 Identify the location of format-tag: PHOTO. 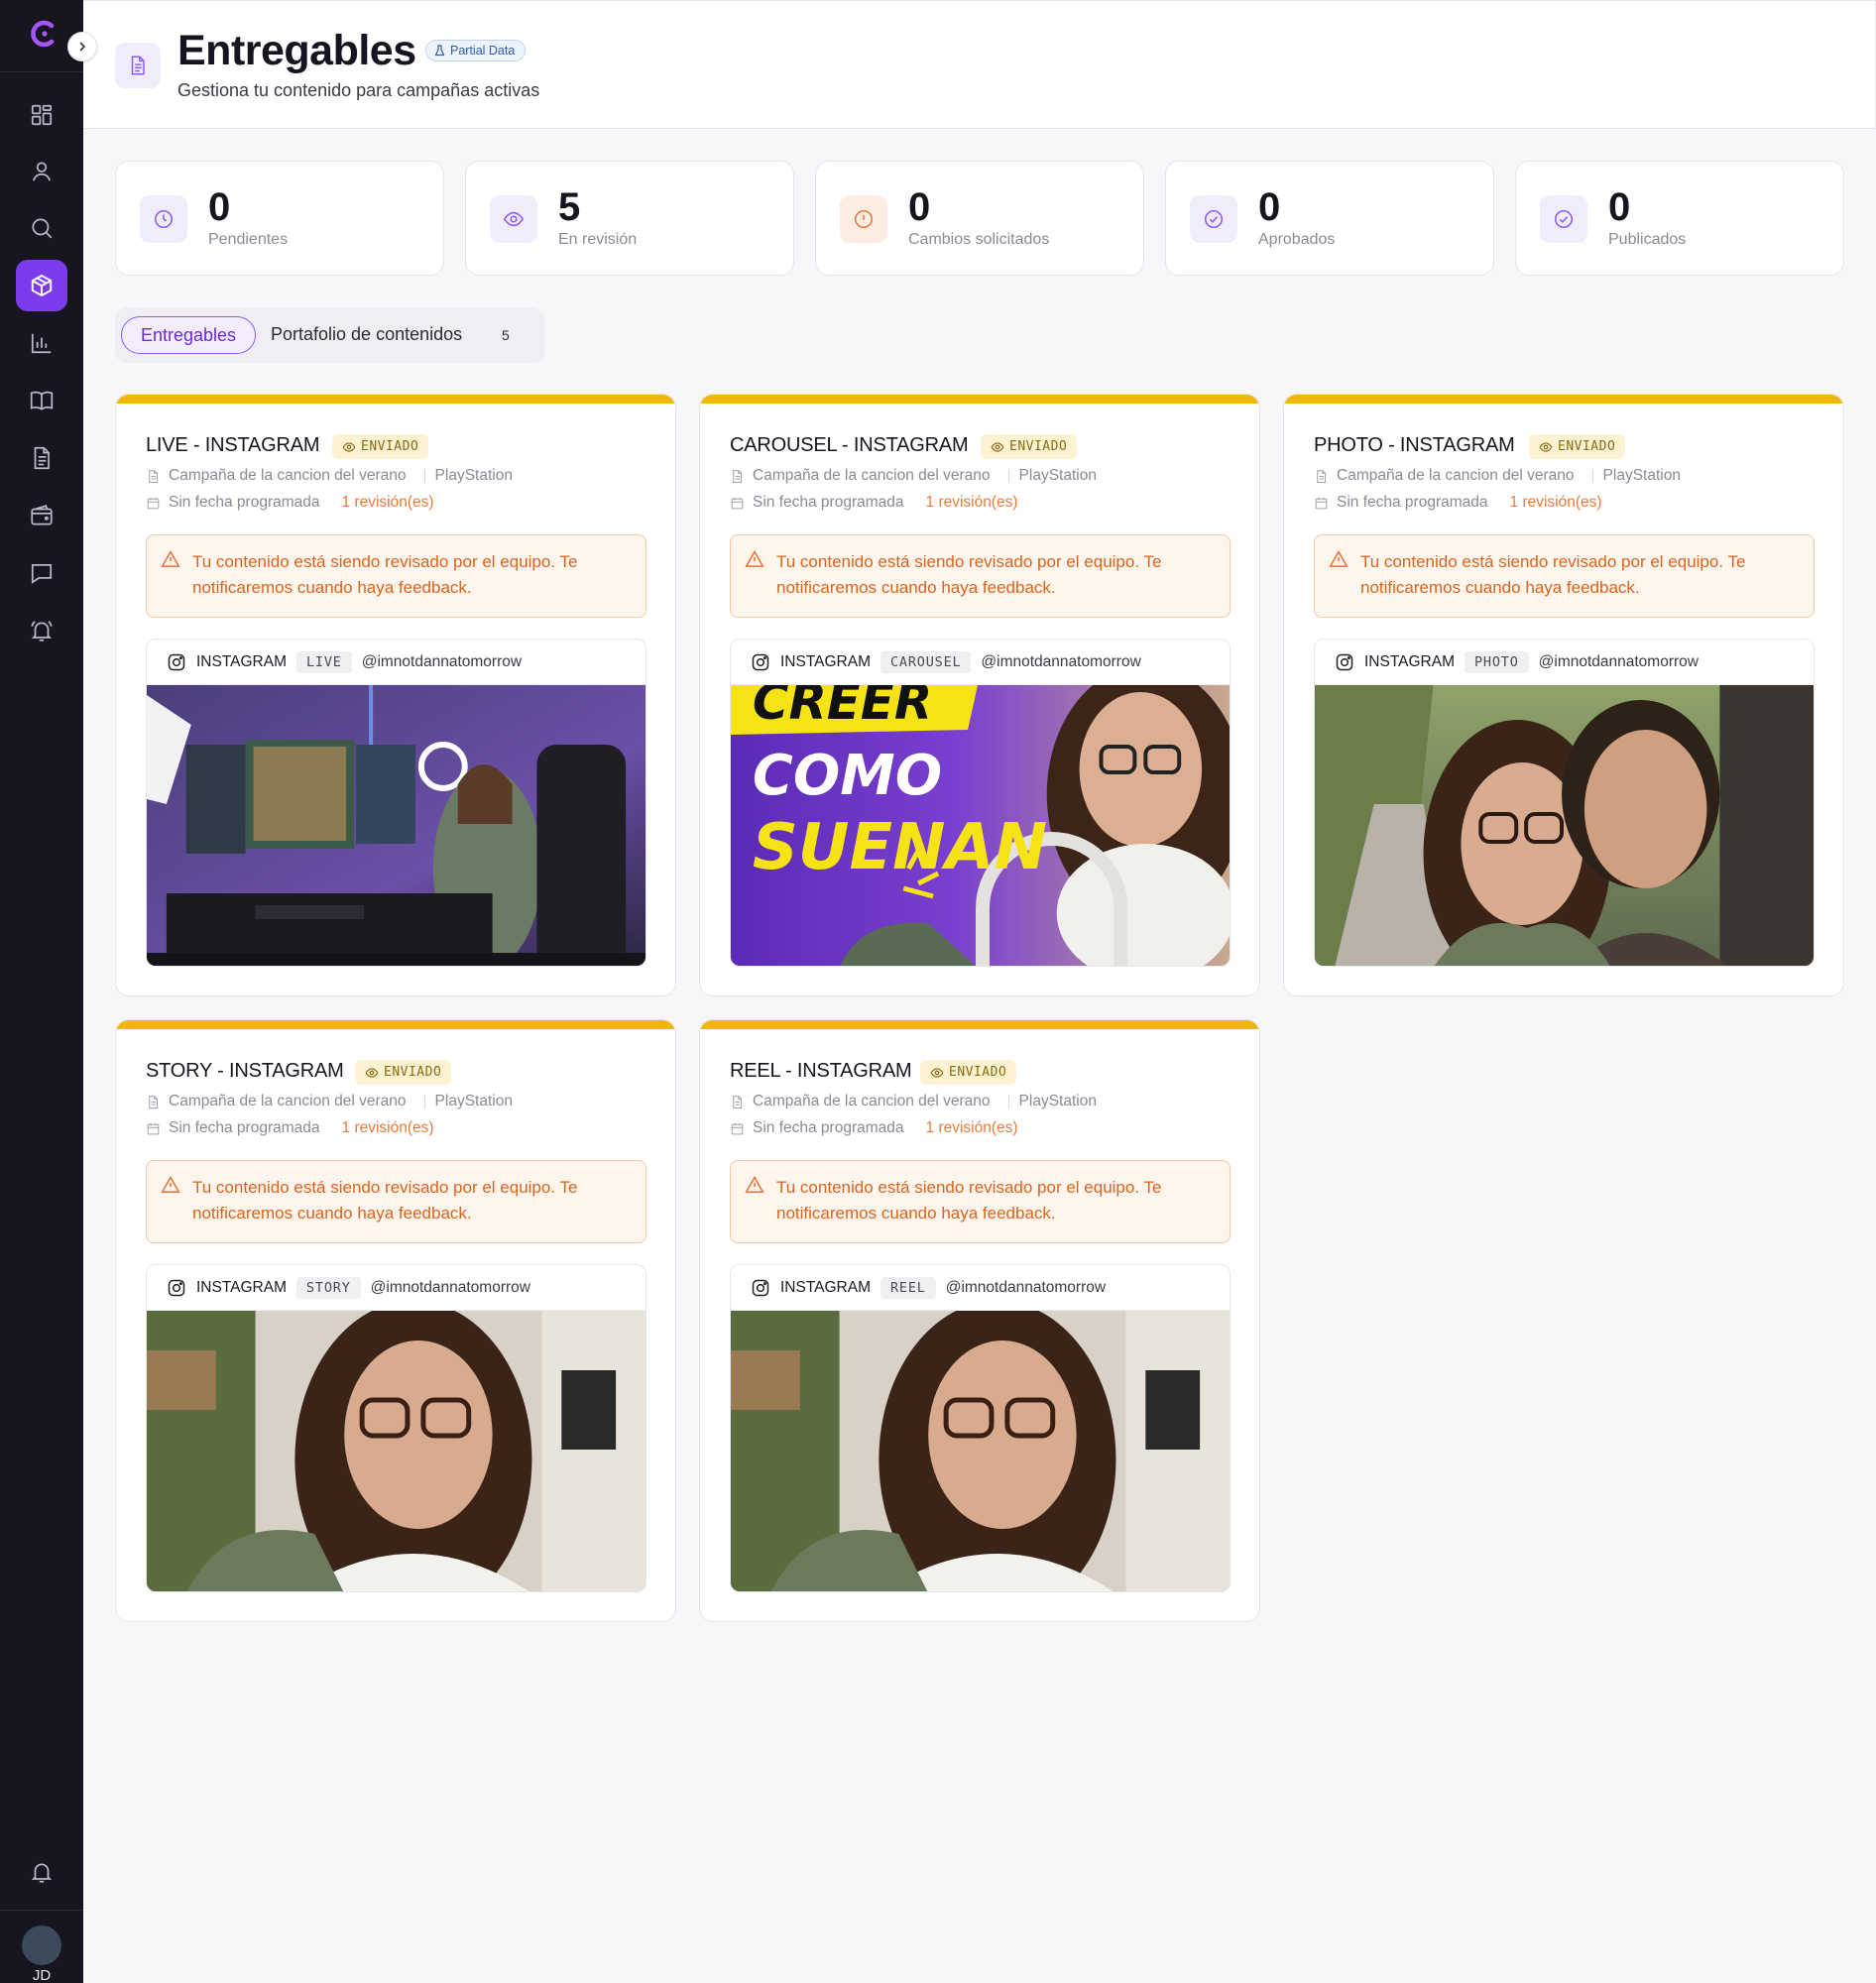
(1497, 662).